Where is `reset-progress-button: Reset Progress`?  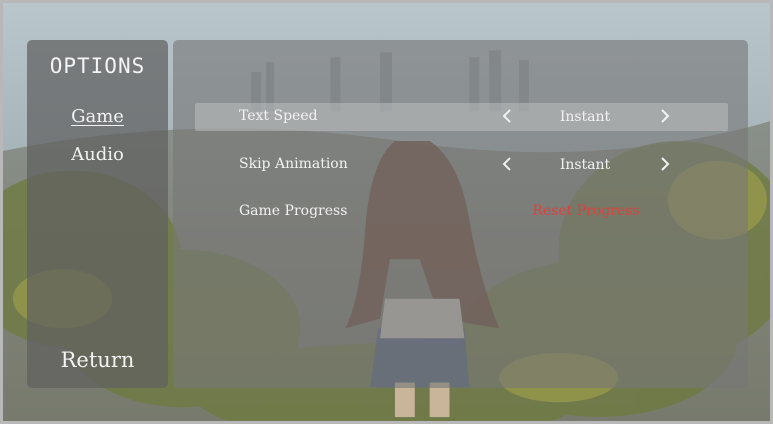
reset-progress-button: Reset Progress is located at coordinates (586, 211).